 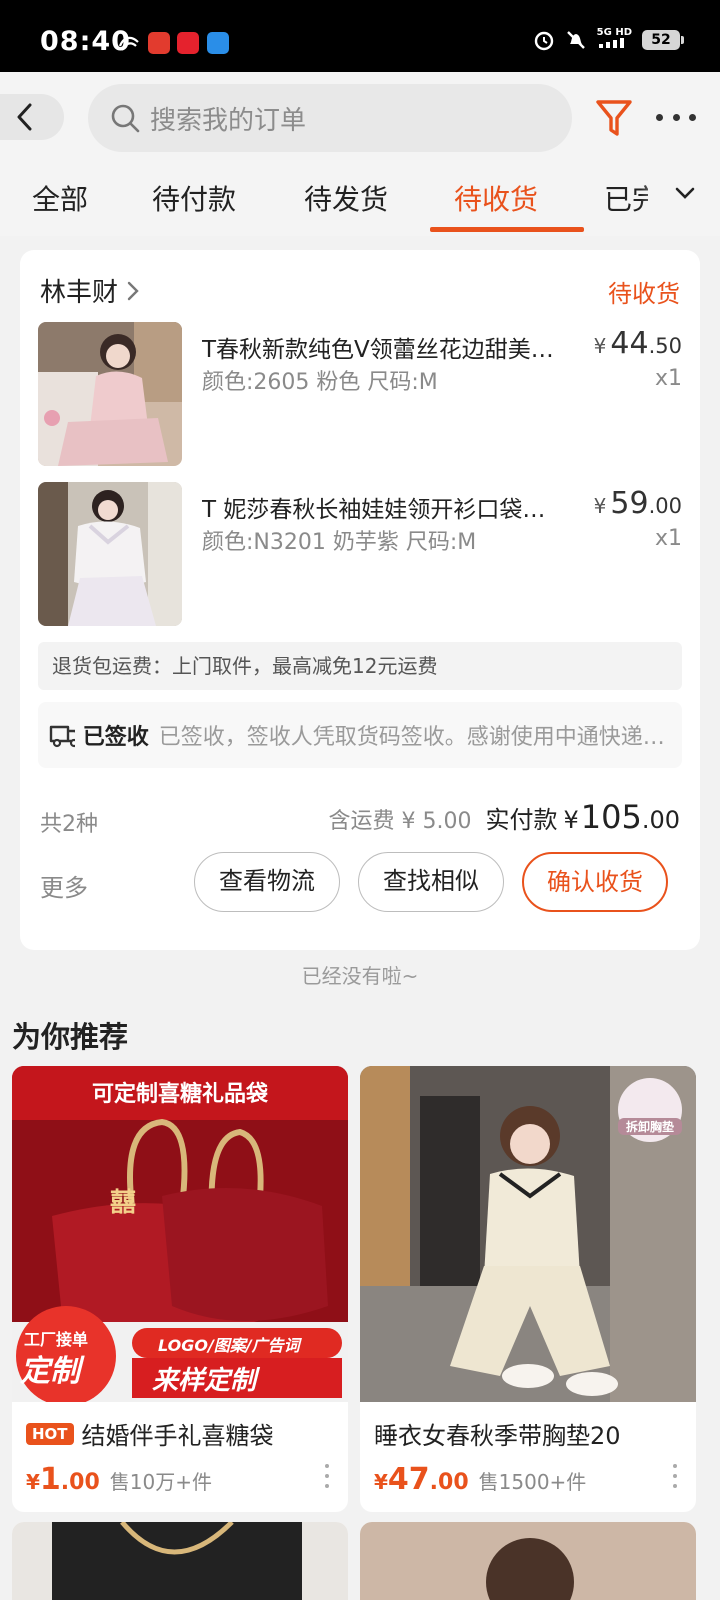 I want to click on search-input: 搜索我的订单, so click(x=330, y=118).